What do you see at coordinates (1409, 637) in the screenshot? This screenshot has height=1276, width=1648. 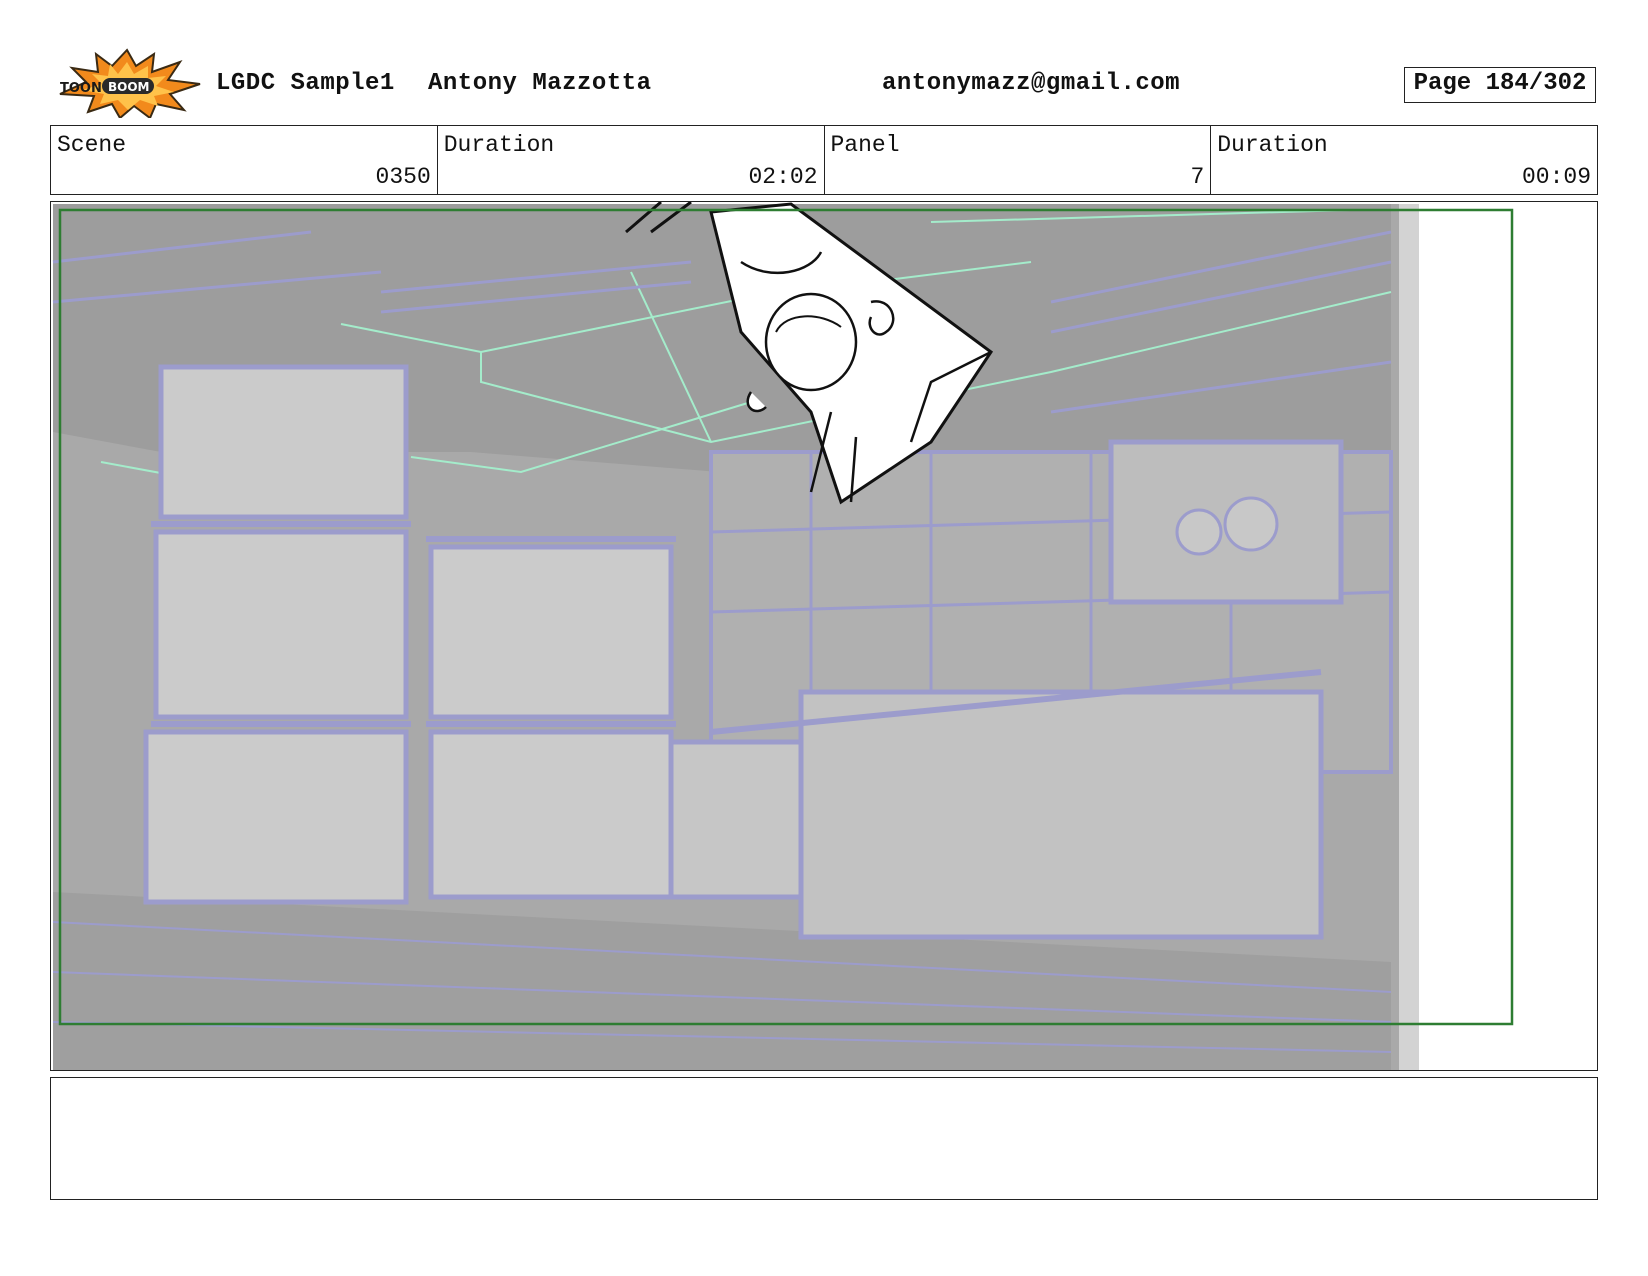 I see `render-edge-strip` at bounding box center [1409, 637].